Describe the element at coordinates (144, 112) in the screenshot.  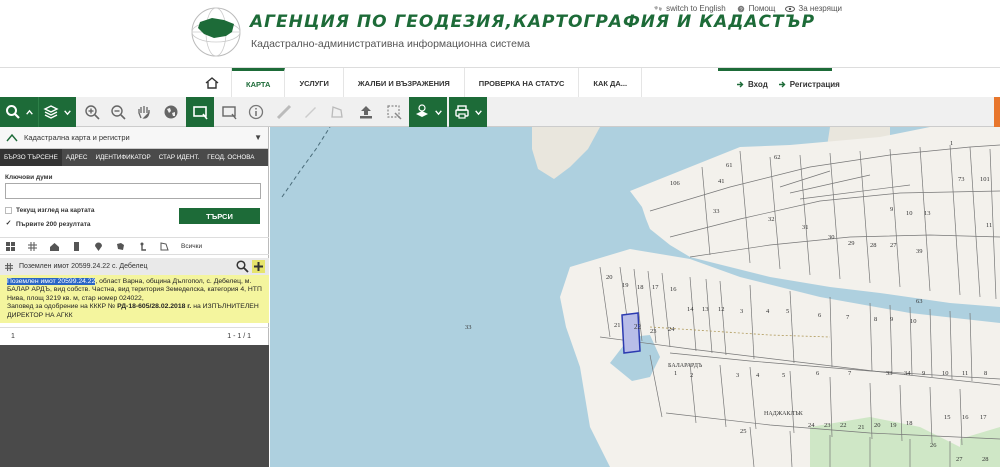
I see `pan-button` at that location.